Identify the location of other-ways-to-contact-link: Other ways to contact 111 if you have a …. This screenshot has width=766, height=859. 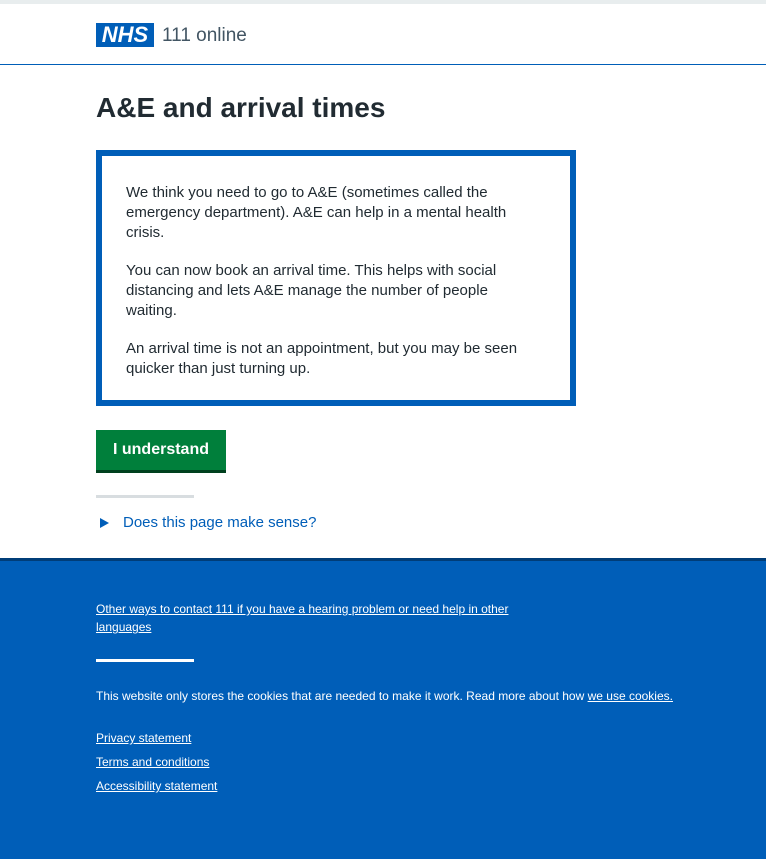
(302, 618).